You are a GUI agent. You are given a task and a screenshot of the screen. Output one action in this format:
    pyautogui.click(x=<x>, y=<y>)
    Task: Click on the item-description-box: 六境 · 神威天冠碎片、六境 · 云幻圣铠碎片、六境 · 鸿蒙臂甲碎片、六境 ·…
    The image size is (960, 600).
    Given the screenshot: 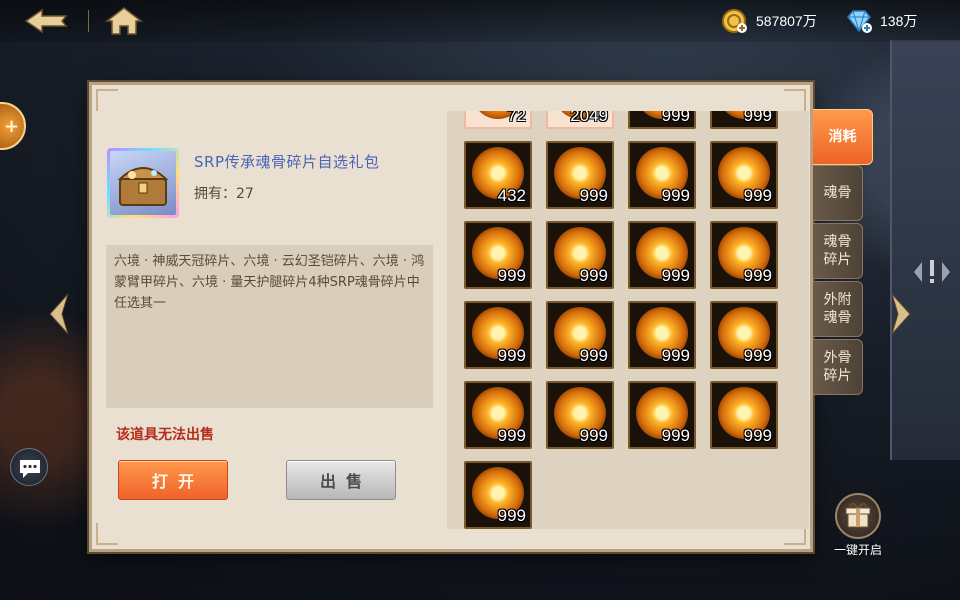 What is the action you would take?
    pyautogui.click(x=269, y=326)
    